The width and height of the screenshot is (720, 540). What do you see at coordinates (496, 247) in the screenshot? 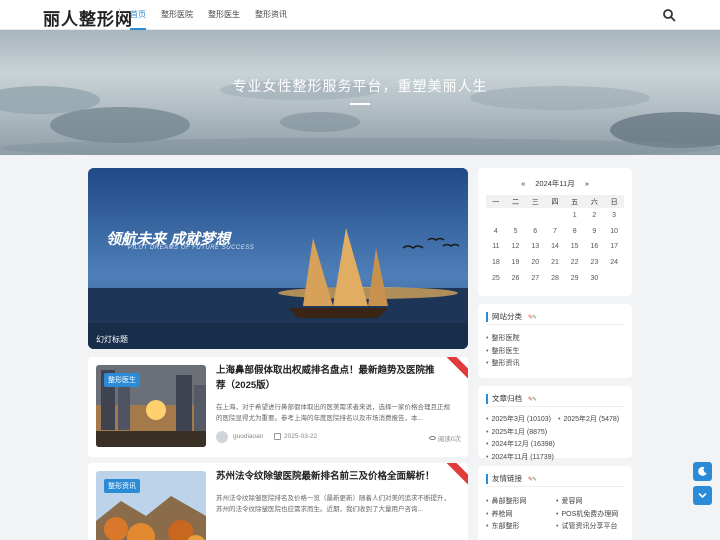
I see `calendar-day: 11` at bounding box center [496, 247].